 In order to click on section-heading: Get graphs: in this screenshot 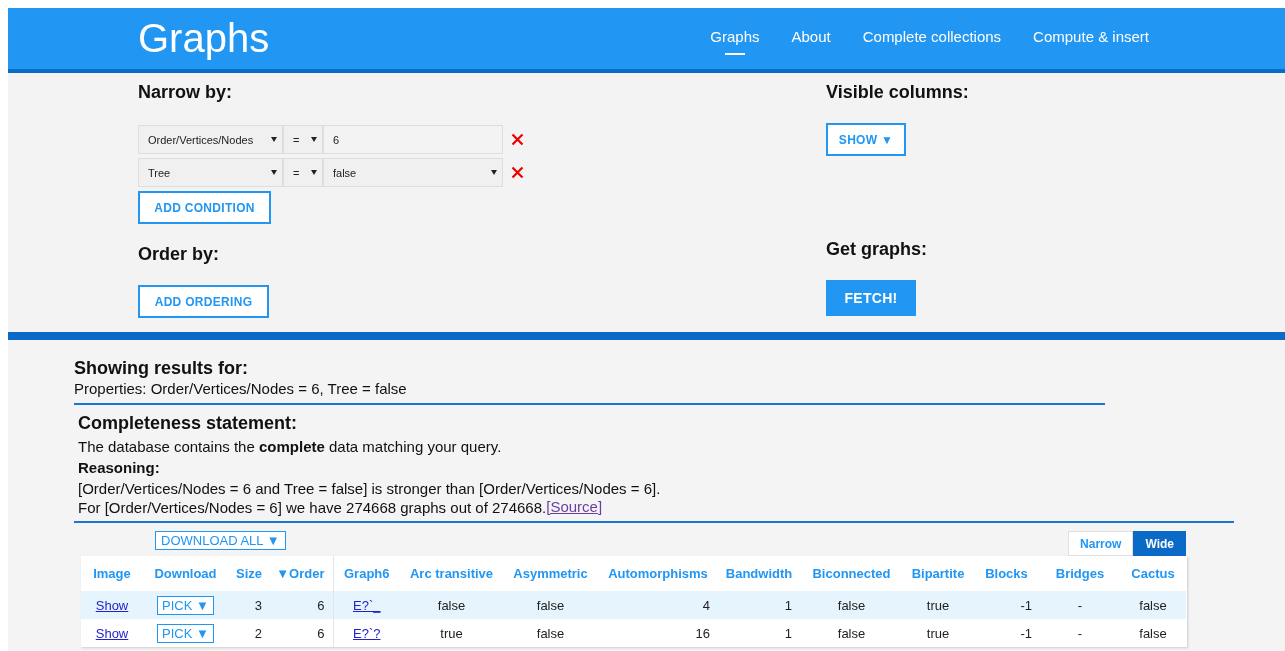, I will do `click(877, 249)`.